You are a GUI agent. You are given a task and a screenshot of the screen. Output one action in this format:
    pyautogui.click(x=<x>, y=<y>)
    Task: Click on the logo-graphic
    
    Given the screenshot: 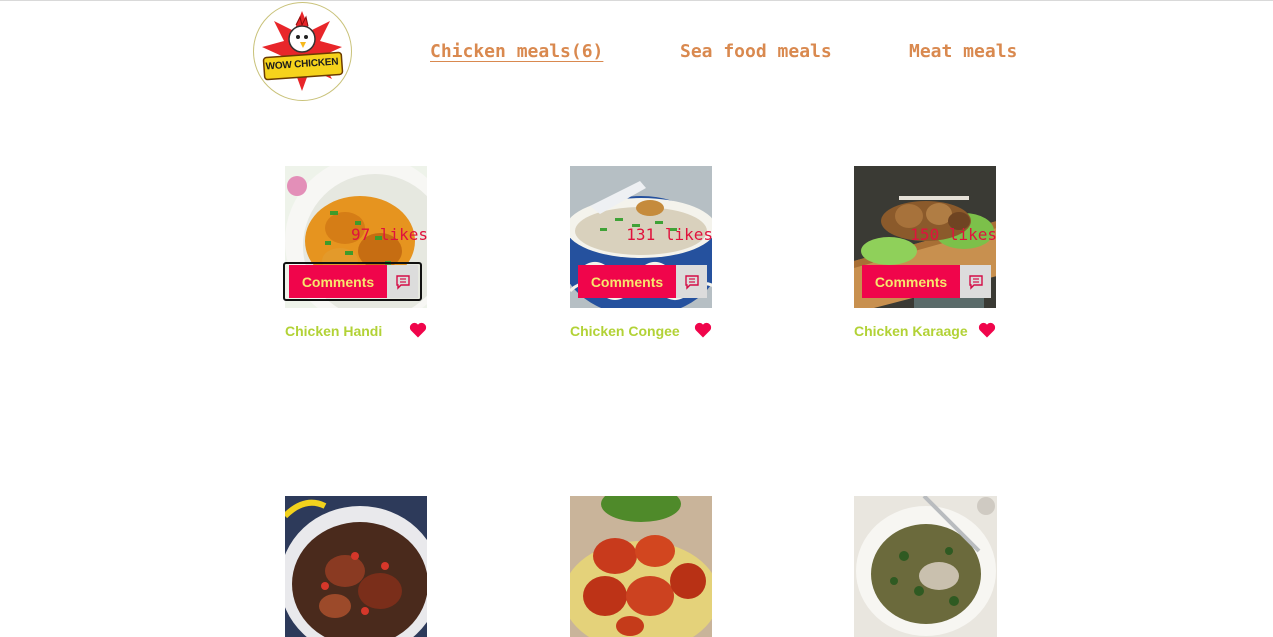 What is the action you would take?
    pyautogui.click(x=303, y=51)
    